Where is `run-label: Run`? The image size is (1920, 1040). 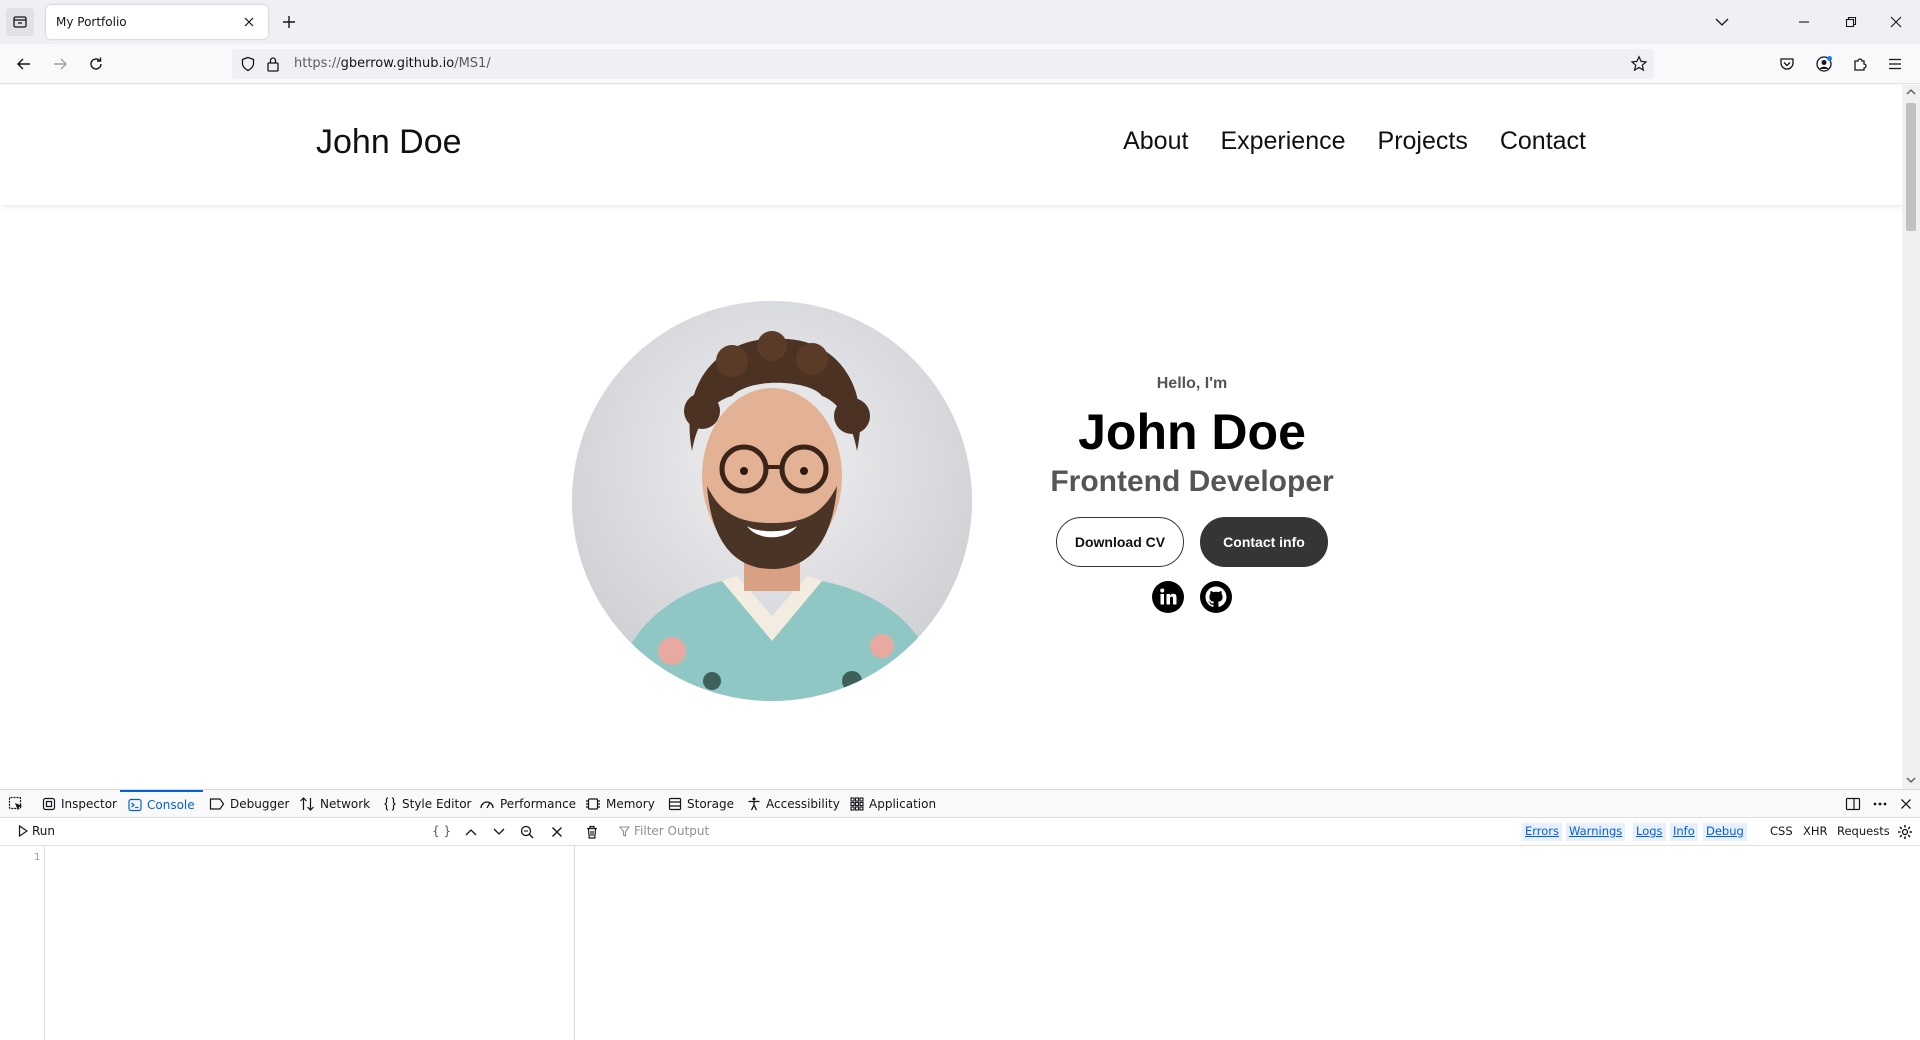 run-label: Run is located at coordinates (44, 831).